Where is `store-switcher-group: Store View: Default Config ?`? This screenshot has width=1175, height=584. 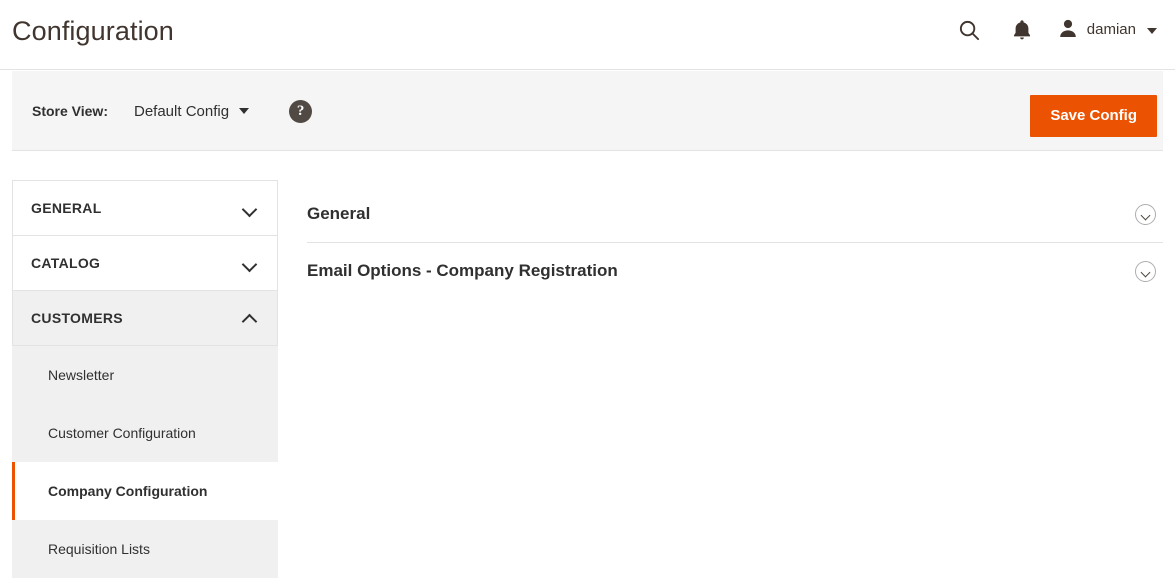
store-switcher-group: Store View: Default Config ? is located at coordinates (172, 111).